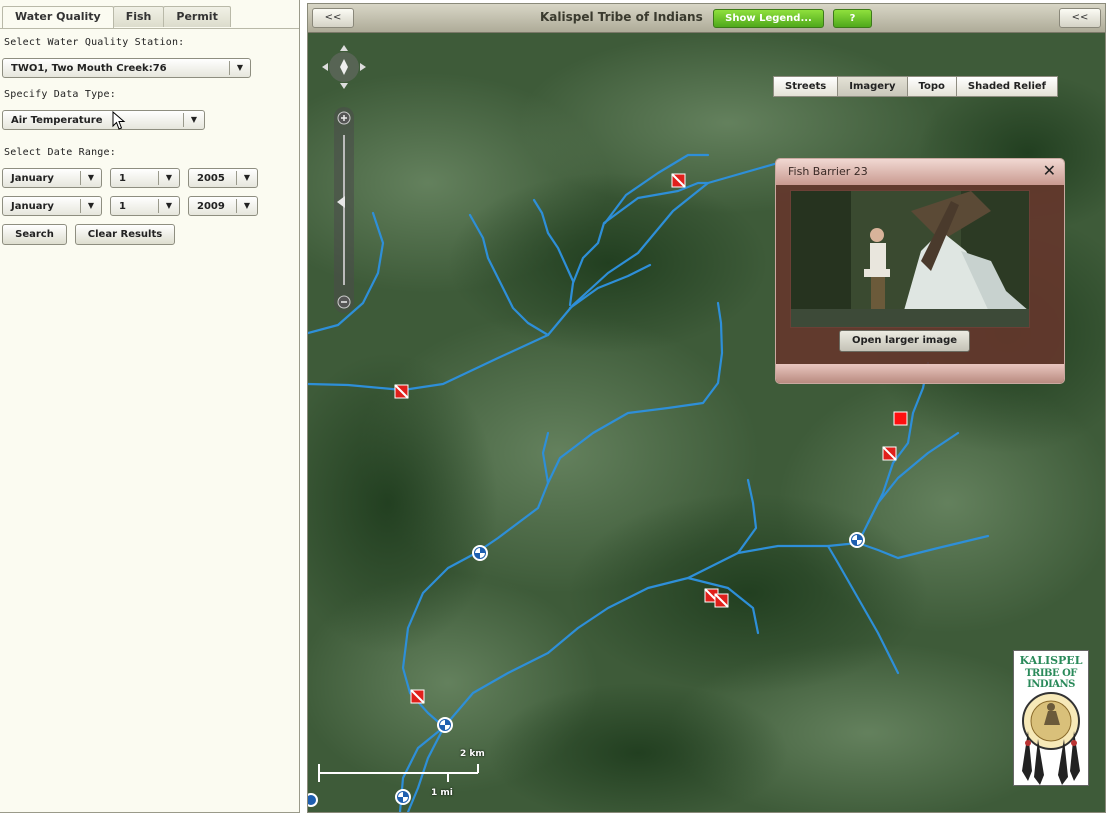 This screenshot has height=814, width=1110. Describe the element at coordinates (344, 48) in the screenshot. I see `pan-up-icon` at that location.